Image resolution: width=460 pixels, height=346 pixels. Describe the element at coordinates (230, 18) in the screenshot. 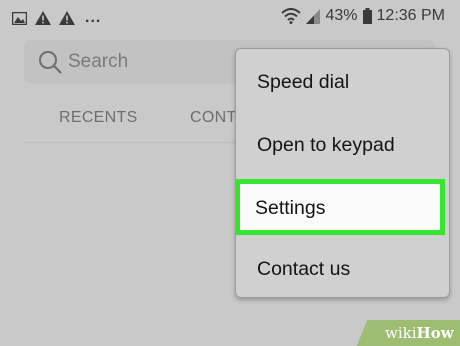

I see `status-bar: ... 43% 12:36 PM` at that location.